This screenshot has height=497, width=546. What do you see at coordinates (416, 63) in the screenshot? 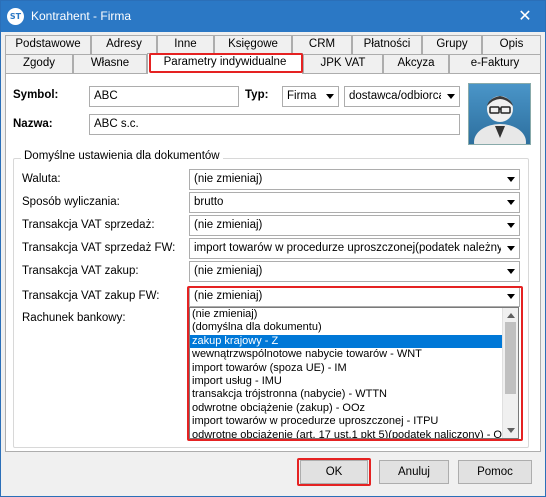
I see `tab-akcyza: Akcyza` at bounding box center [416, 63].